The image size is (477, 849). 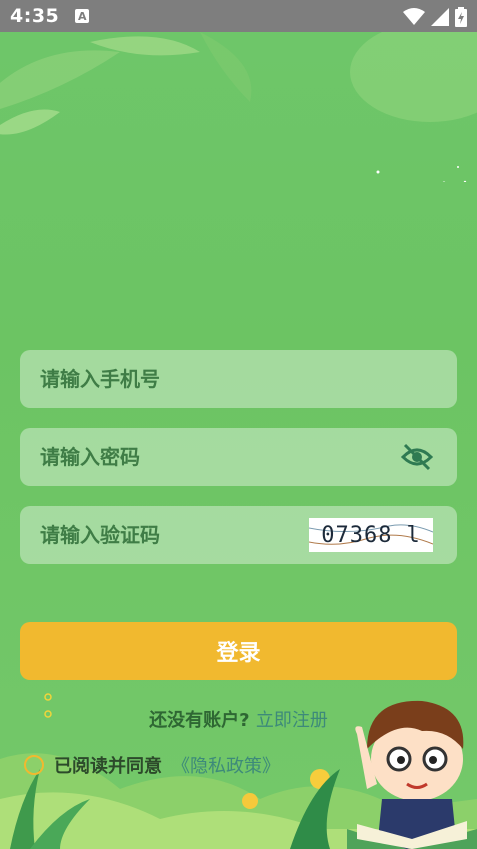 I want to click on captcha-image: 07368 l, so click(x=371, y=535).